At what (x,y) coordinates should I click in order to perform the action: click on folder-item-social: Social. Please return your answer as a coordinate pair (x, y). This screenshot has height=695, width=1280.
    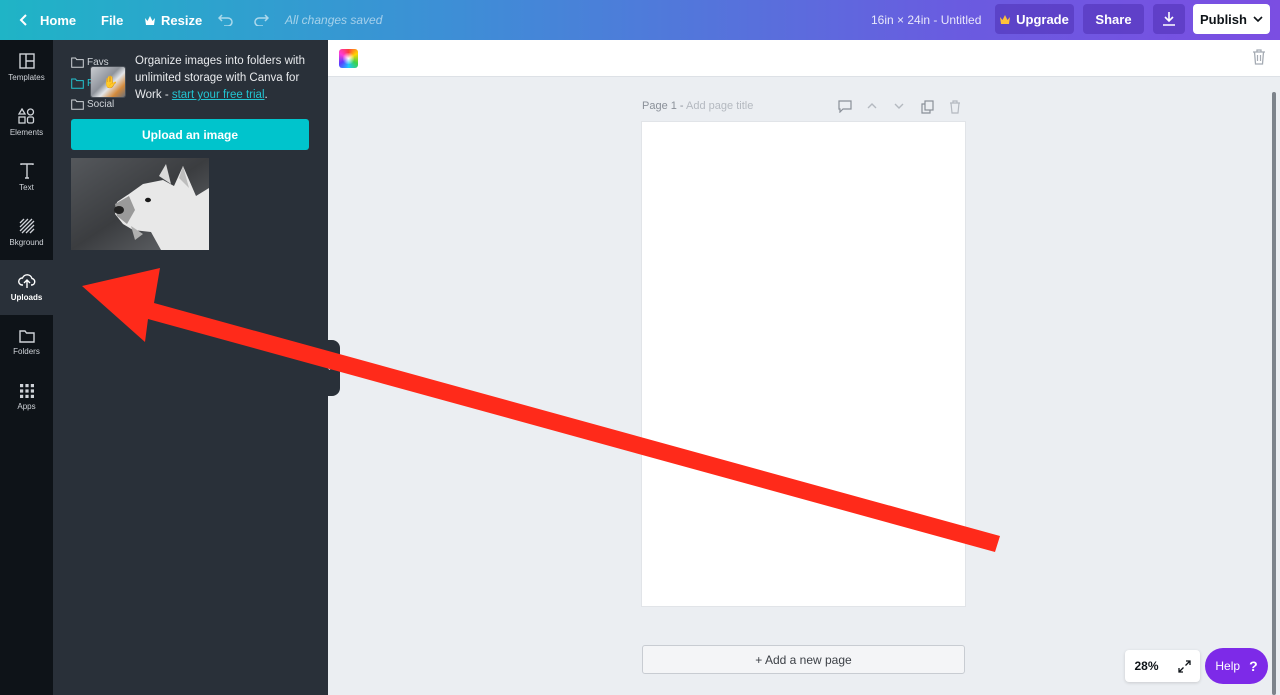
    Looking at the image, I should click on (92, 104).